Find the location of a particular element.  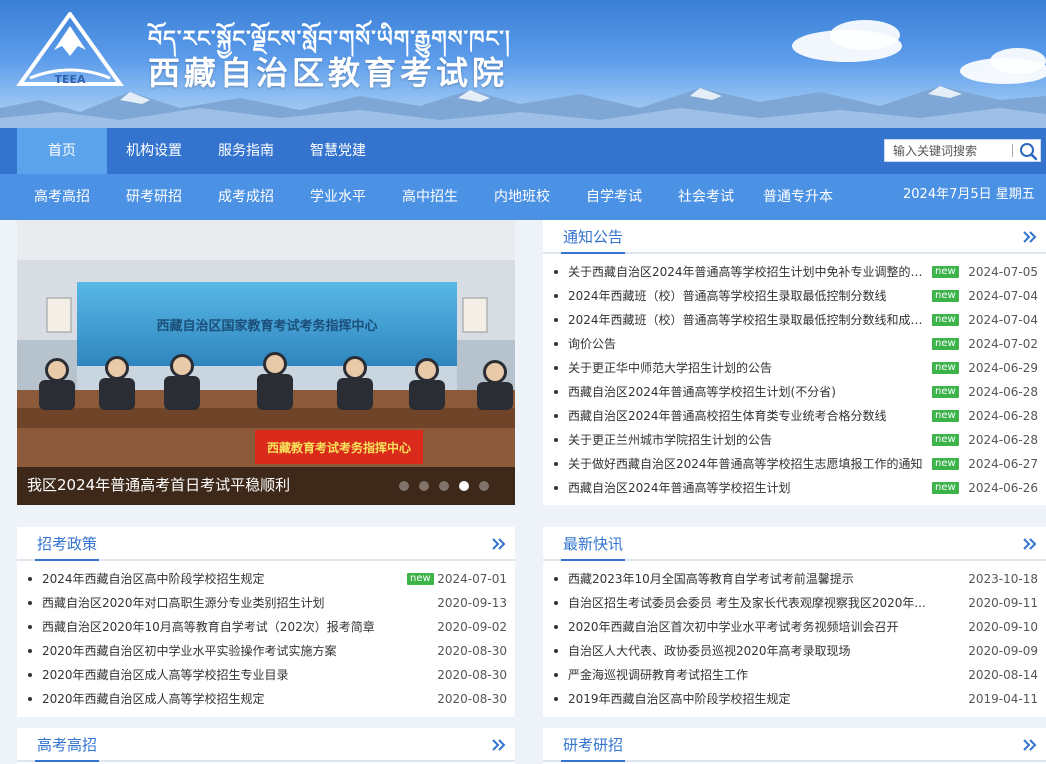

list-item: 西藏自治区2020年对口高职生源分专业类别招生计划 2020-09-13 is located at coordinates (266, 603).